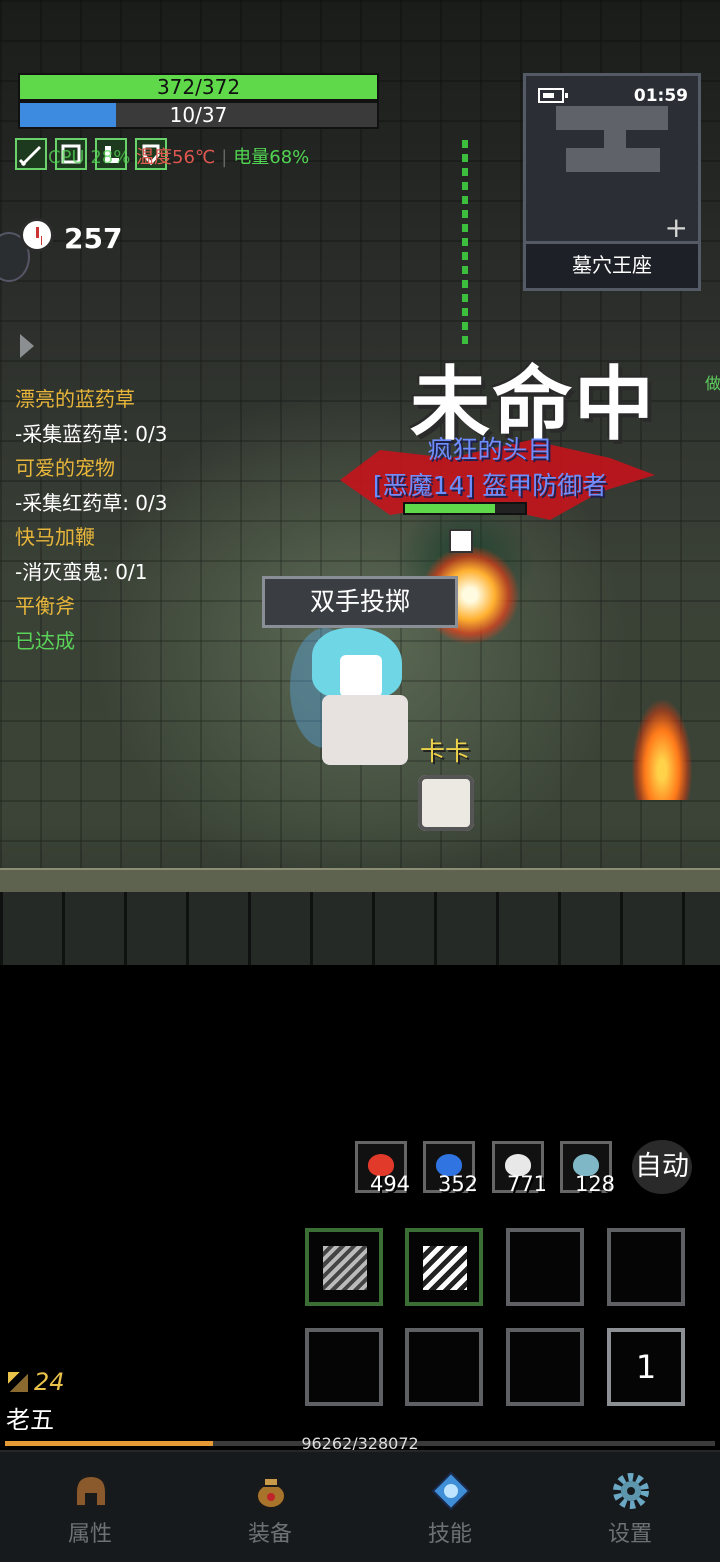  I want to click on hp-text: 372/372, so click(198, 87).